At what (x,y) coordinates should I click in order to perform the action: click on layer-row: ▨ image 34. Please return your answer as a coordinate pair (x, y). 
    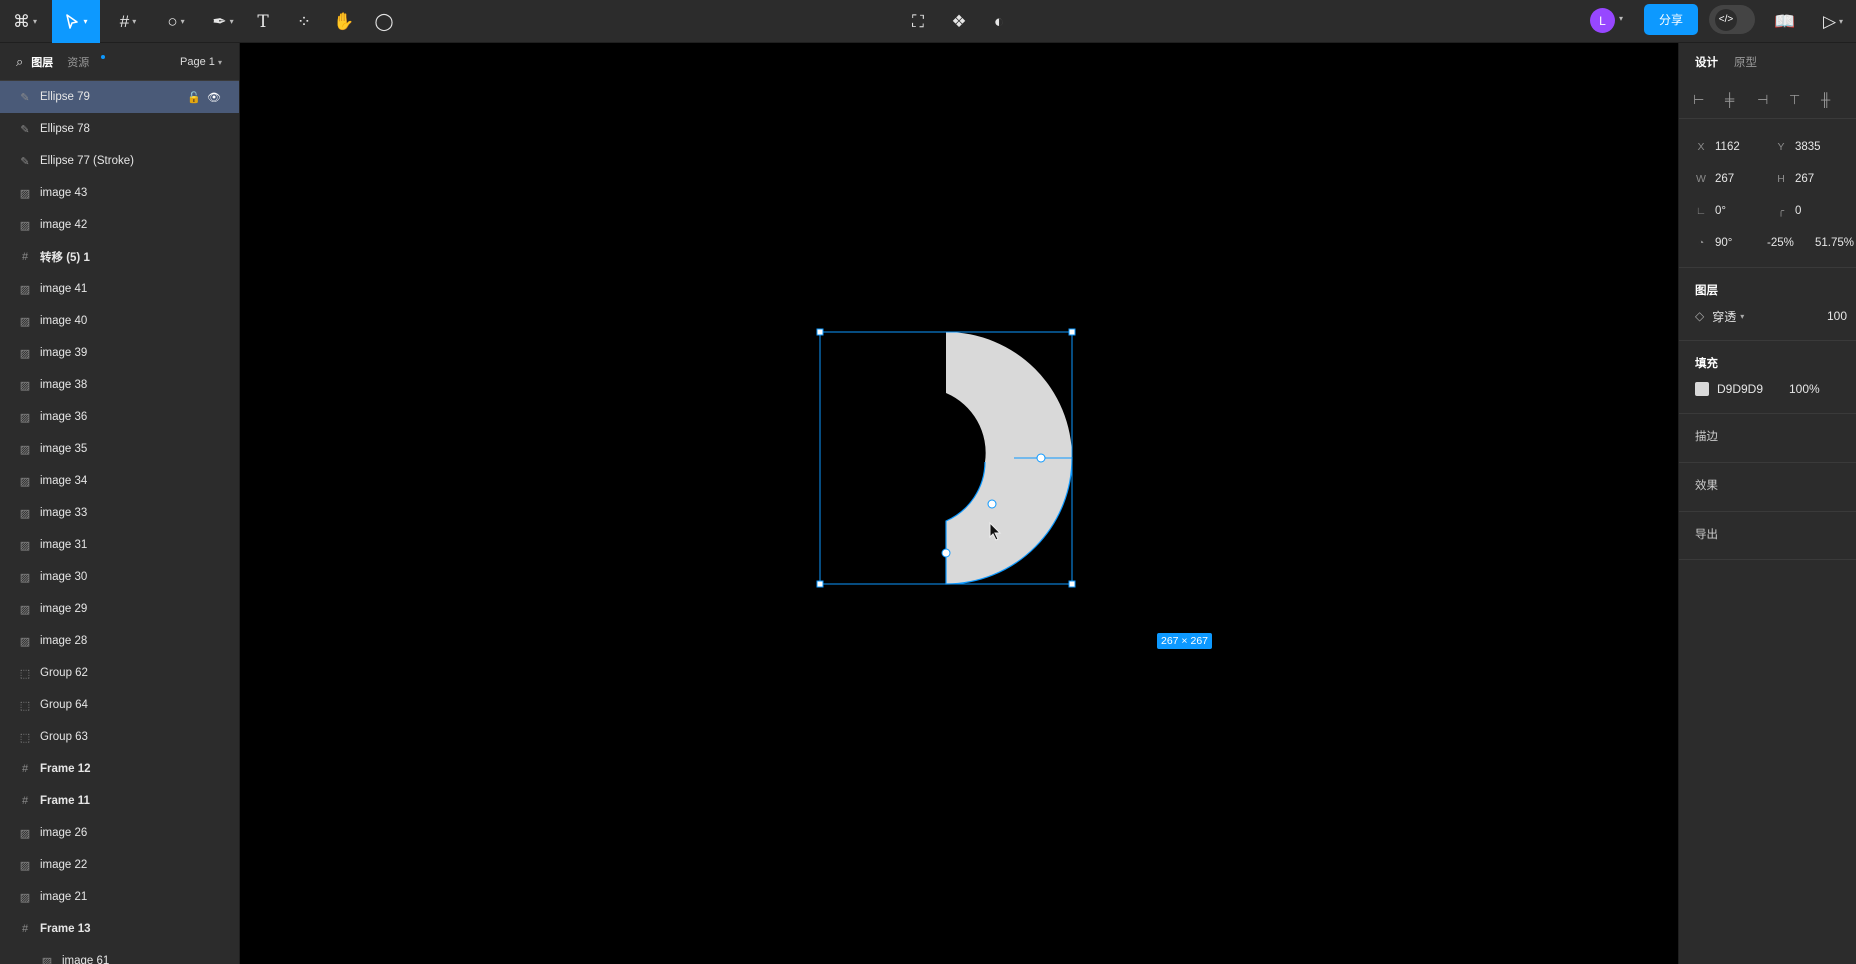
    Looking at the image, I should click on (119, 481).